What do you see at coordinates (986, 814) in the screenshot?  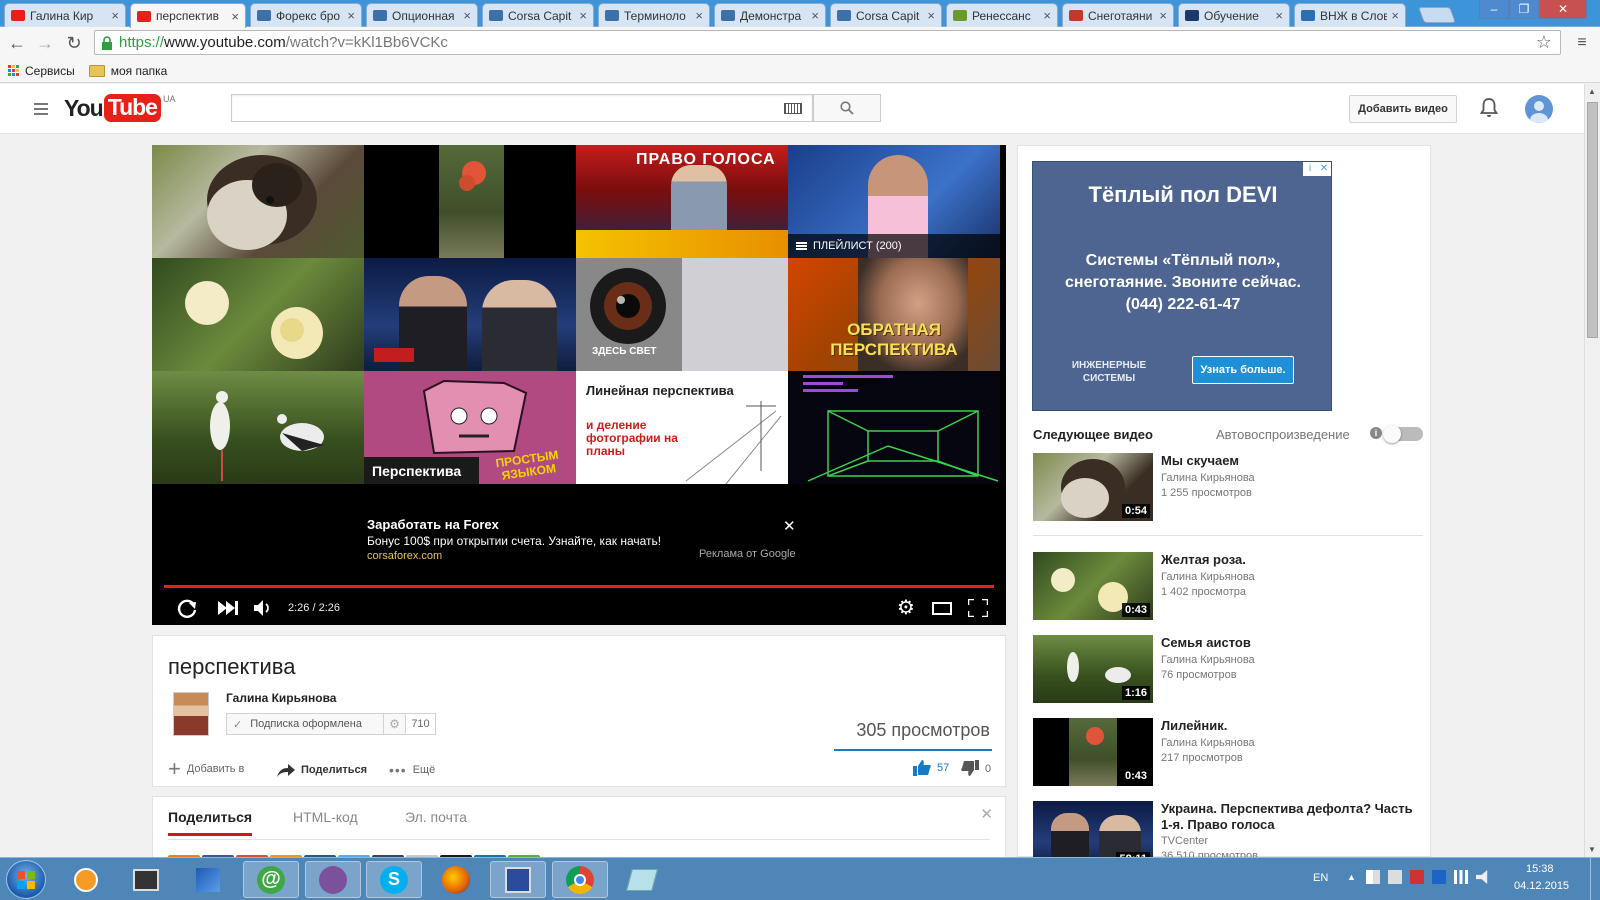 I see `close-share-icon: ✕` at bounding box center [986, 814].